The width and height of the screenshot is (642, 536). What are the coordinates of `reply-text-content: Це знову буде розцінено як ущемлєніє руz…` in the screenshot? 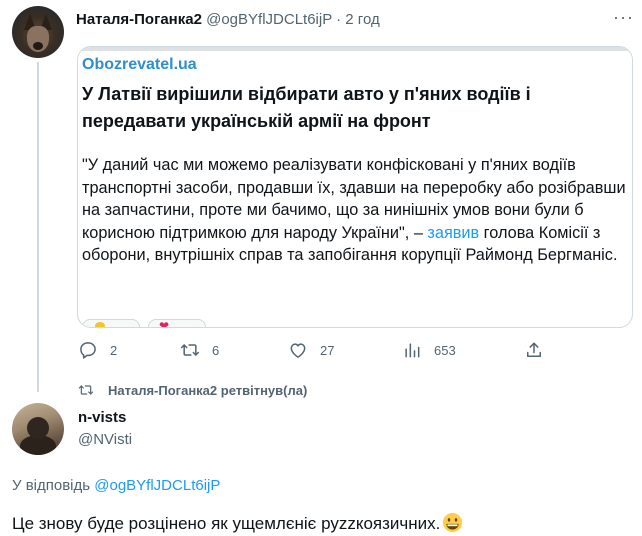 It's located at (226, 523).